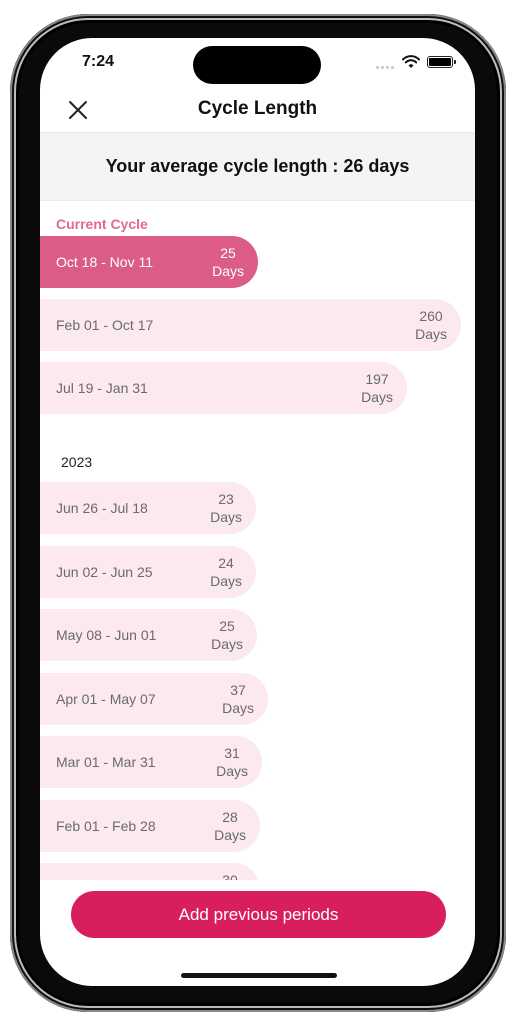 The image size is (517, 1024). I want to click on cycle-range: Oct 18 - Nov 11, so click(105, 262).